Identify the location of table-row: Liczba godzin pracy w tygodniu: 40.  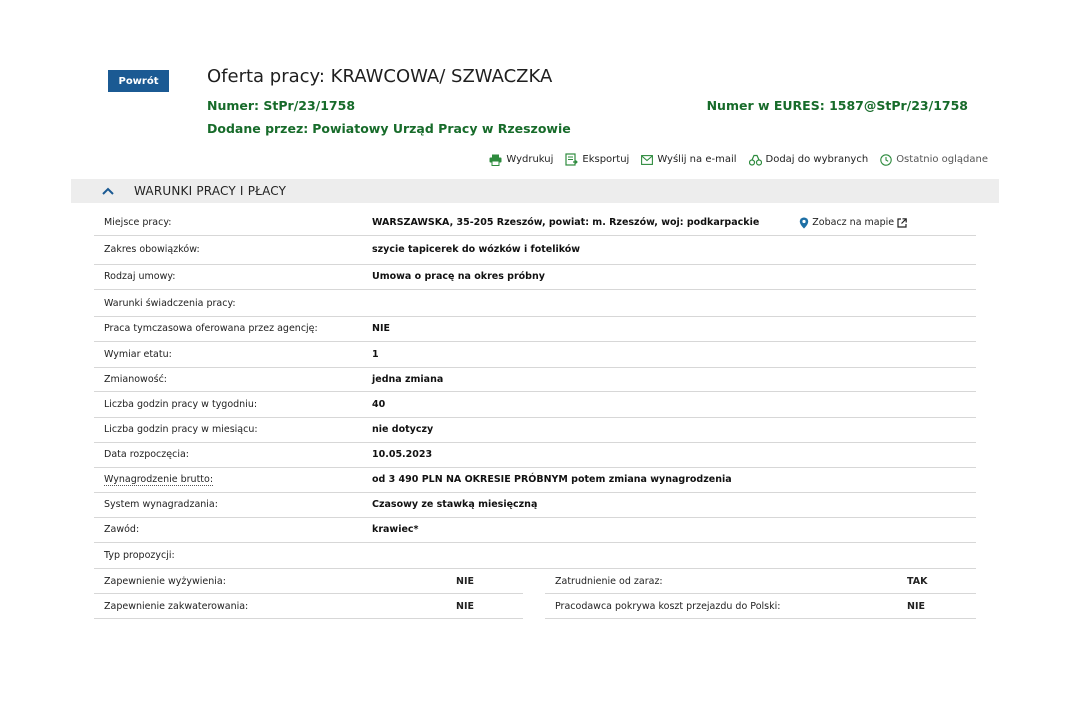
(535, 405).